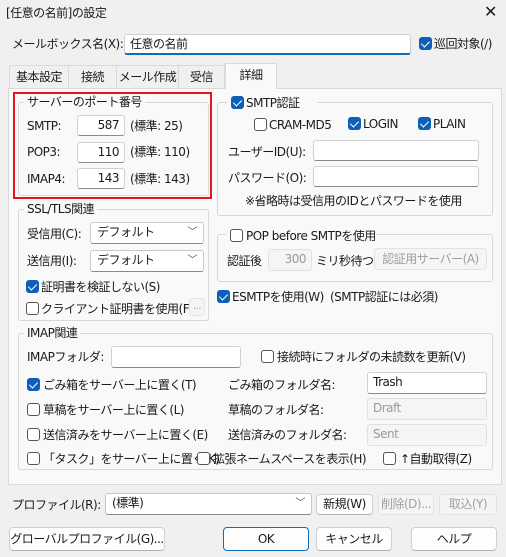 The image size is (506, 557). I want to click on esmtp-label: ESMTPを使用(W), so click(278, 297).